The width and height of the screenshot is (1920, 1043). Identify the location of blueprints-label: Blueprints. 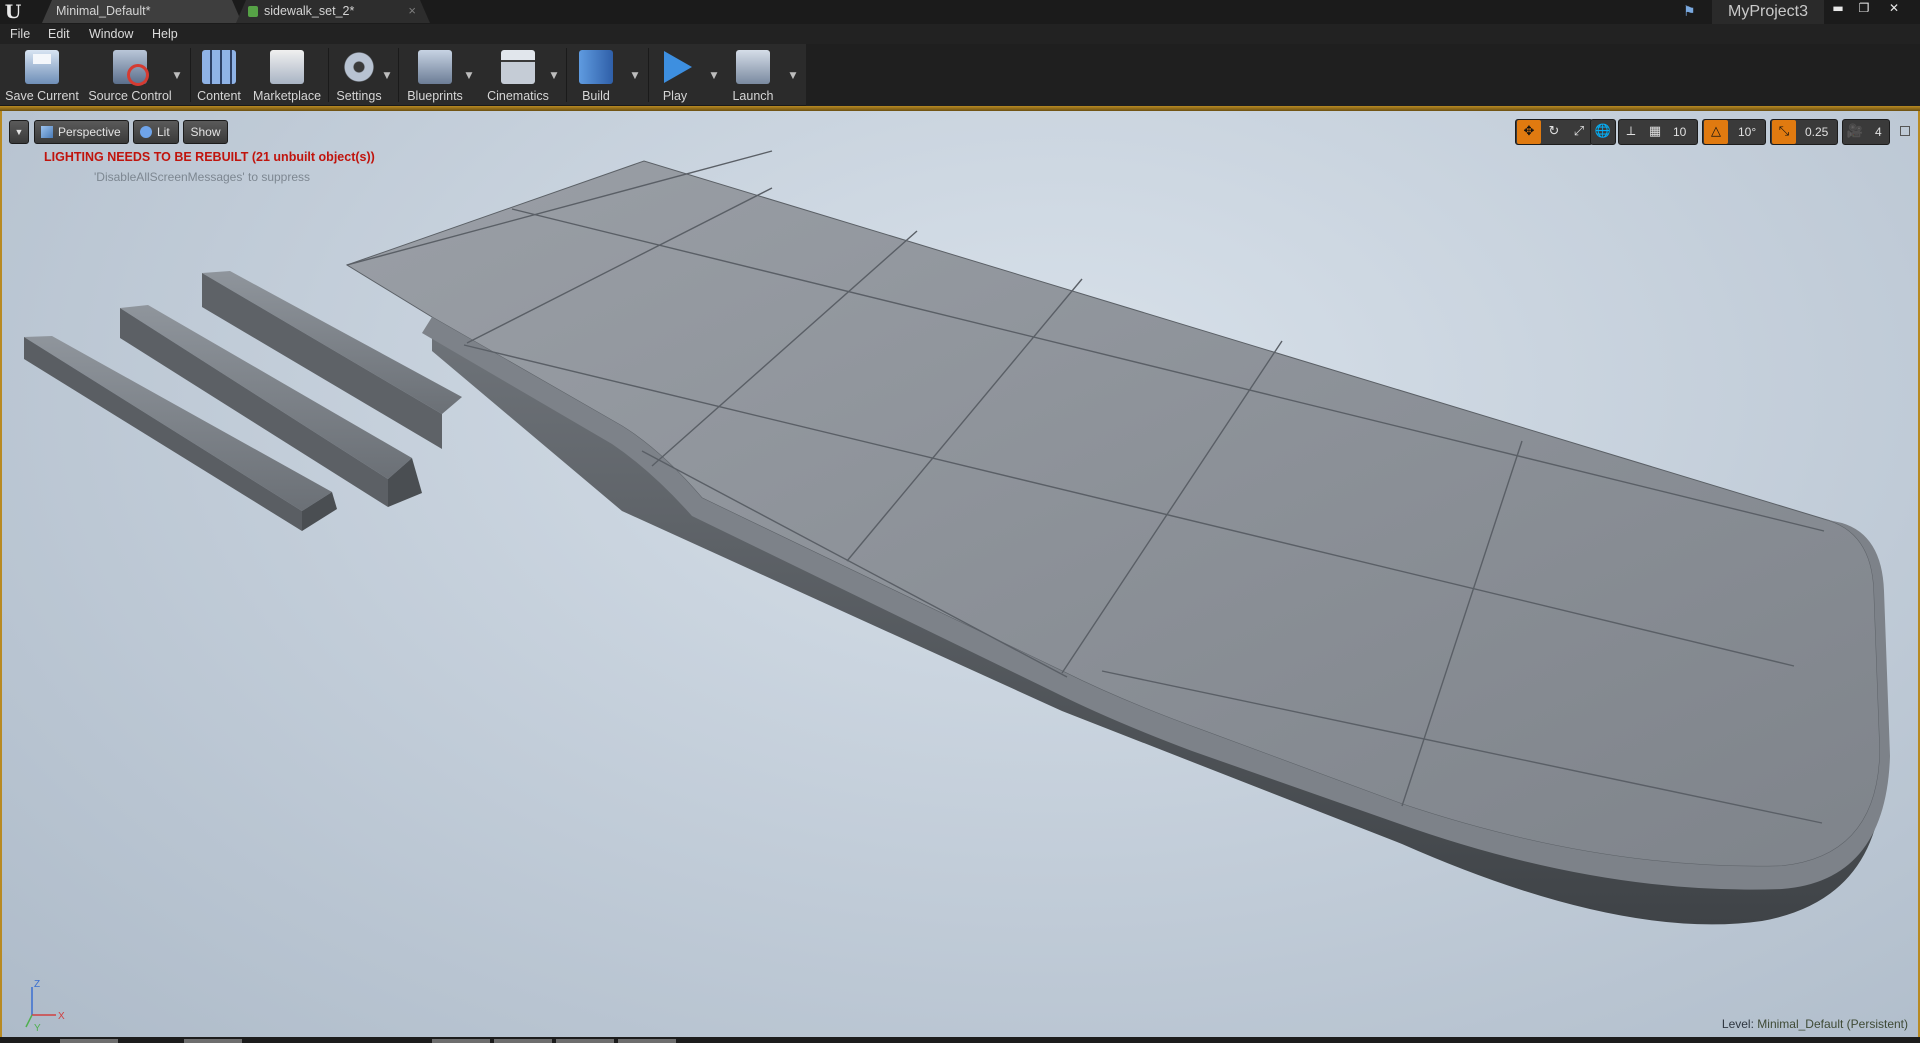
(435, 96).